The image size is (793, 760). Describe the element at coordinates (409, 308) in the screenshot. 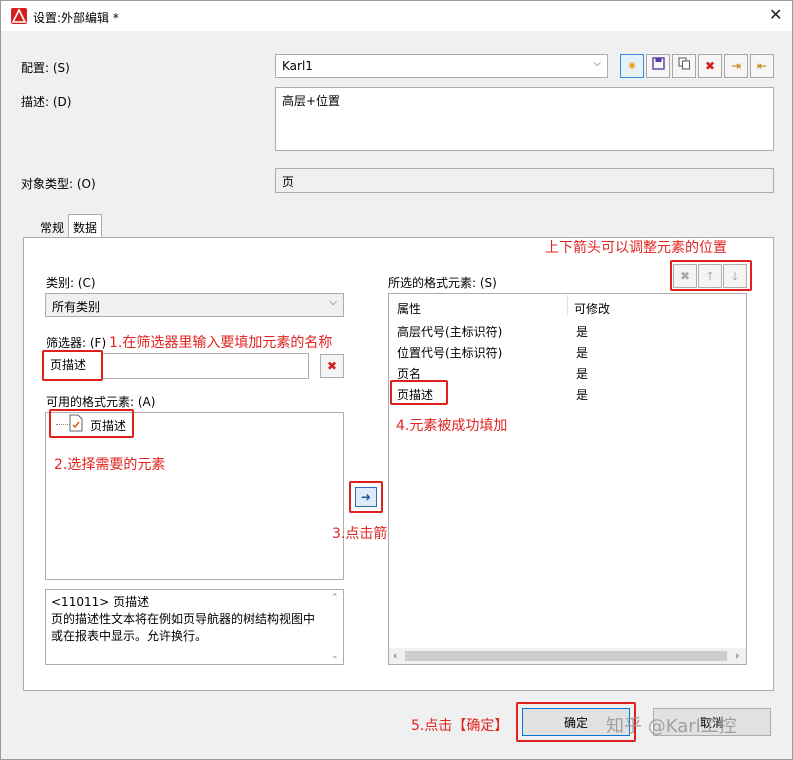

I see `column-header-property: 属性` at that location.